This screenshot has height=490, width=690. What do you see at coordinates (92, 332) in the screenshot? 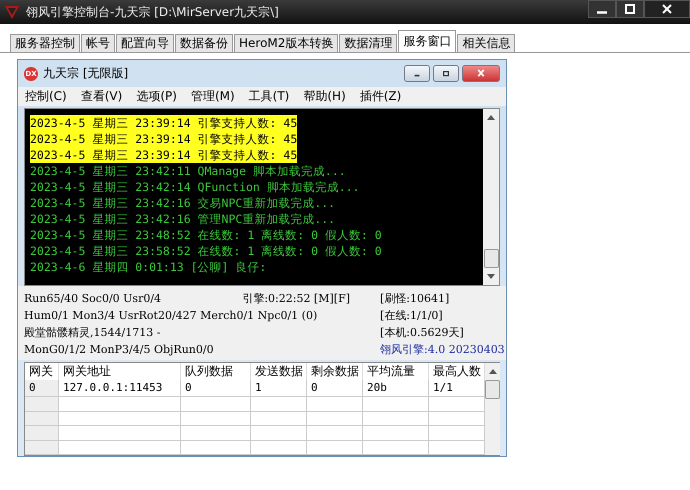
I see `status-text: 殿堂骷髅精灵,1544/1713 -` at bounding box center [92, 332].